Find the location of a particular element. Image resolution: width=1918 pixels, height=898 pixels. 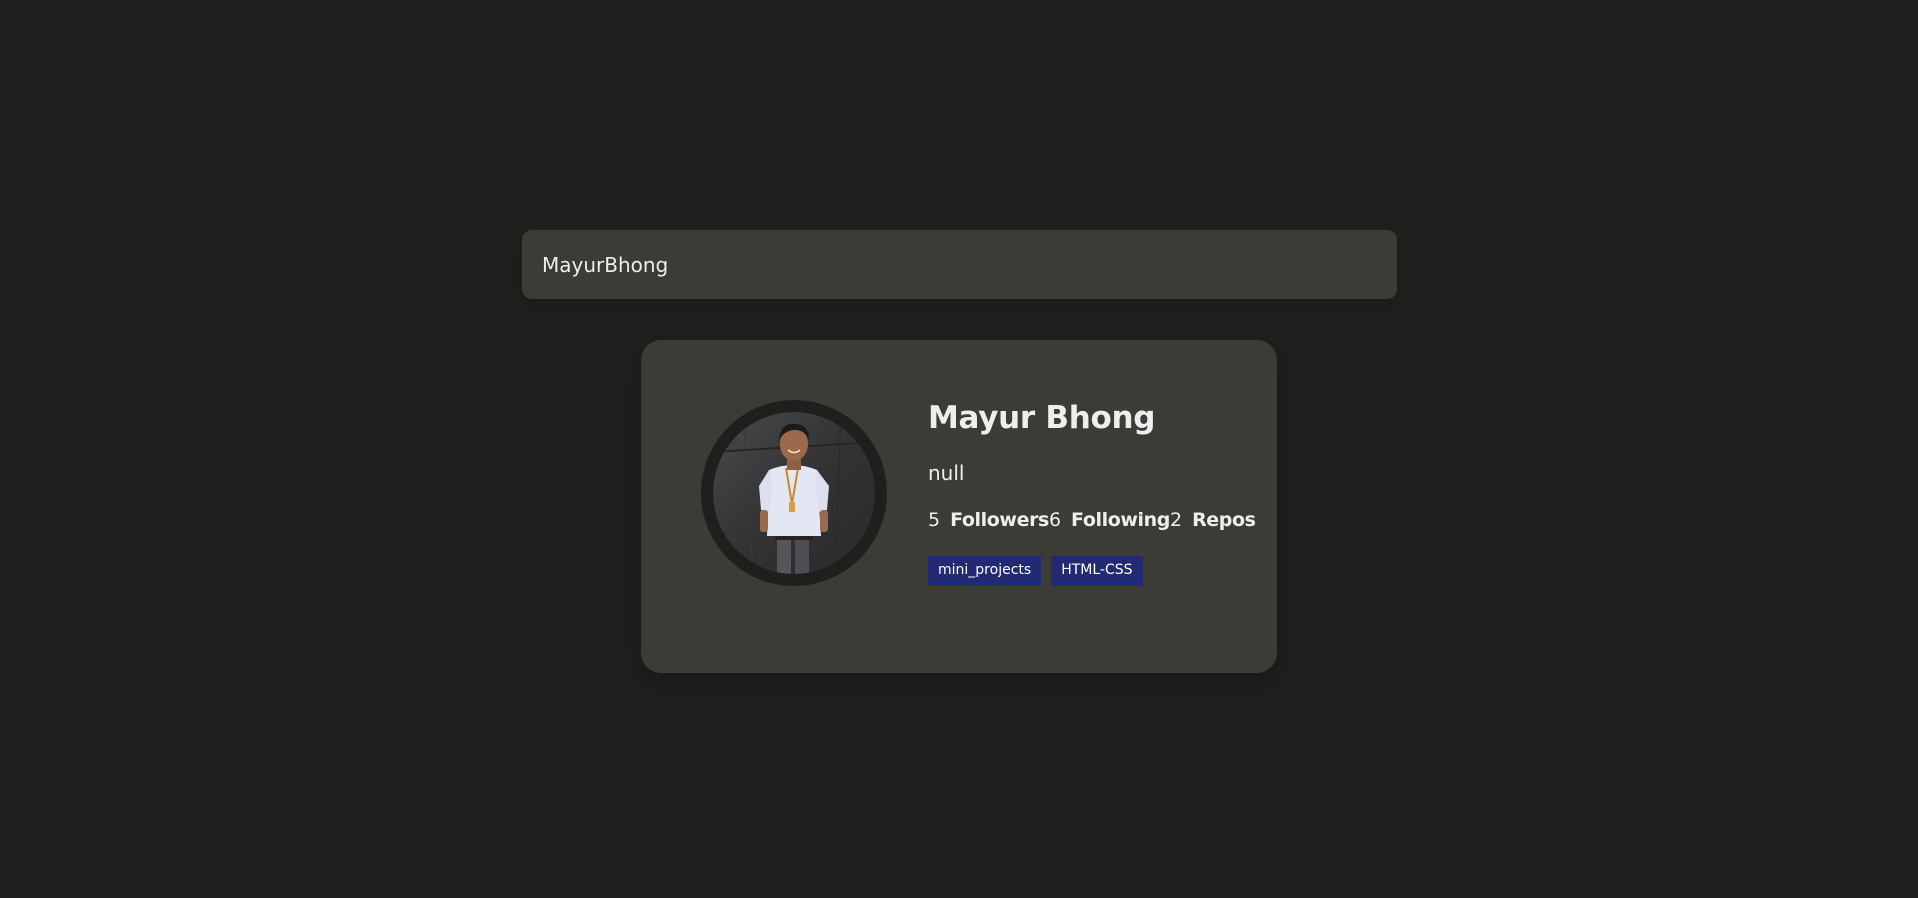

search-input is located at coordinates (959, 264).